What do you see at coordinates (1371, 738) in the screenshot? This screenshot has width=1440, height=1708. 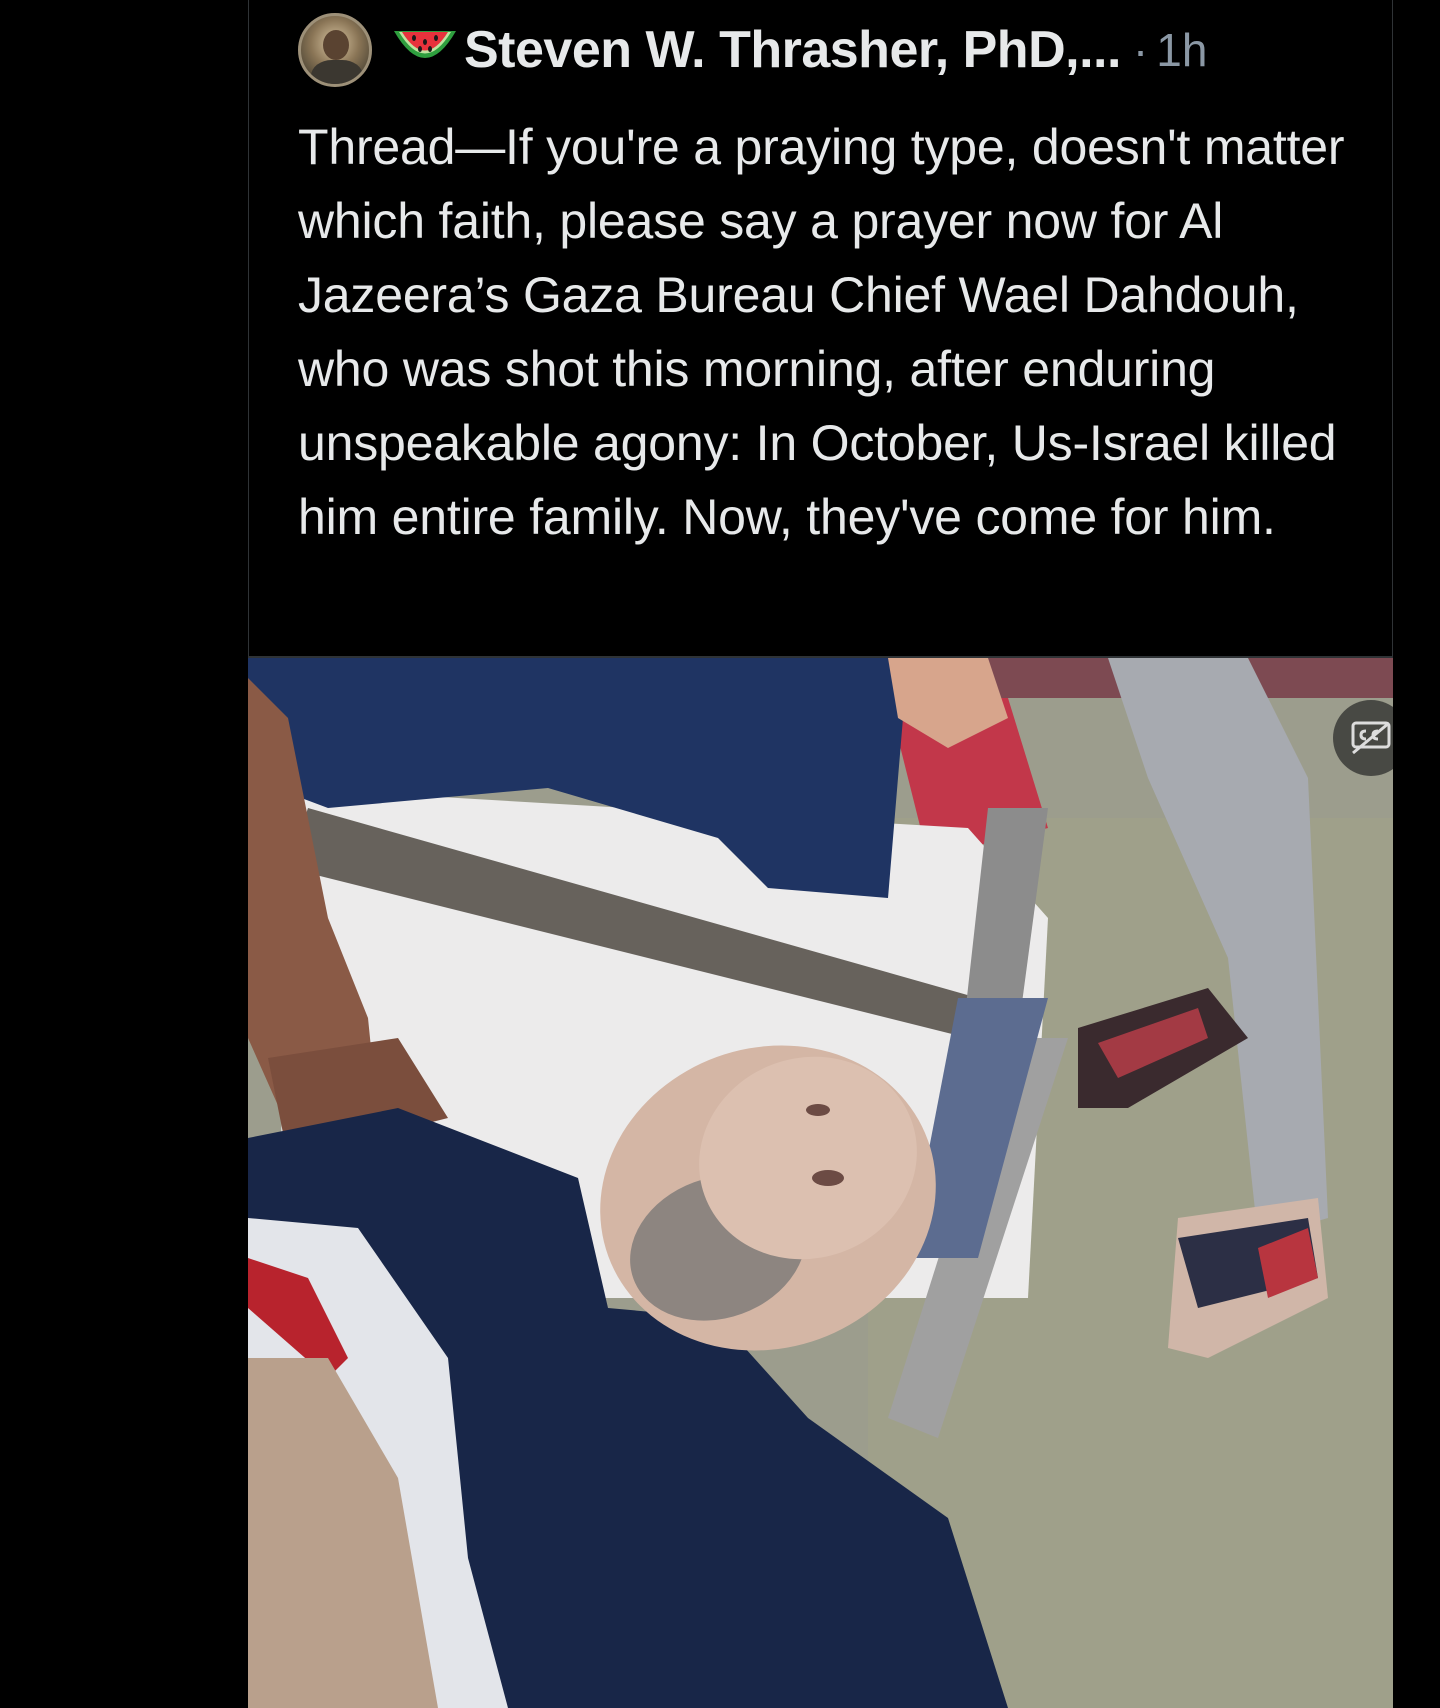 I see `closed-captions-icon` at bounding box center [1371, 738].